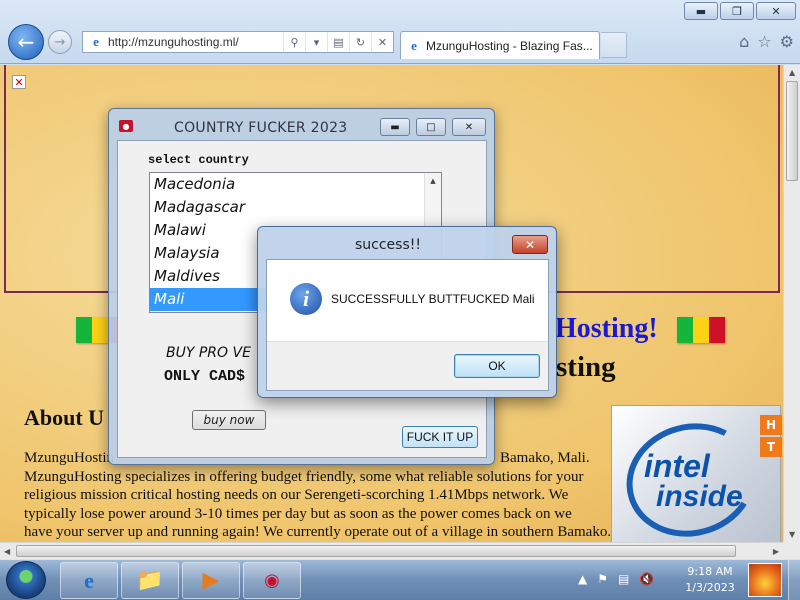 The width and height of the screenshot is (800, 600). What do you see at coordinates (395, 127) in the screenshot?
I see `app-minimize-button: ▬` at bounding box center [395, 127].